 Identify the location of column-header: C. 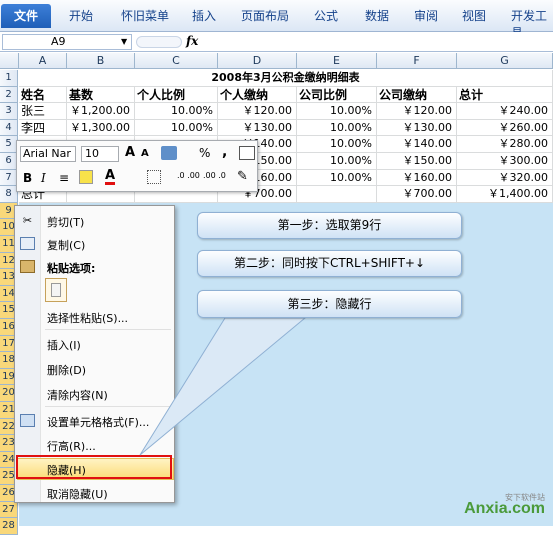
(176, 61).